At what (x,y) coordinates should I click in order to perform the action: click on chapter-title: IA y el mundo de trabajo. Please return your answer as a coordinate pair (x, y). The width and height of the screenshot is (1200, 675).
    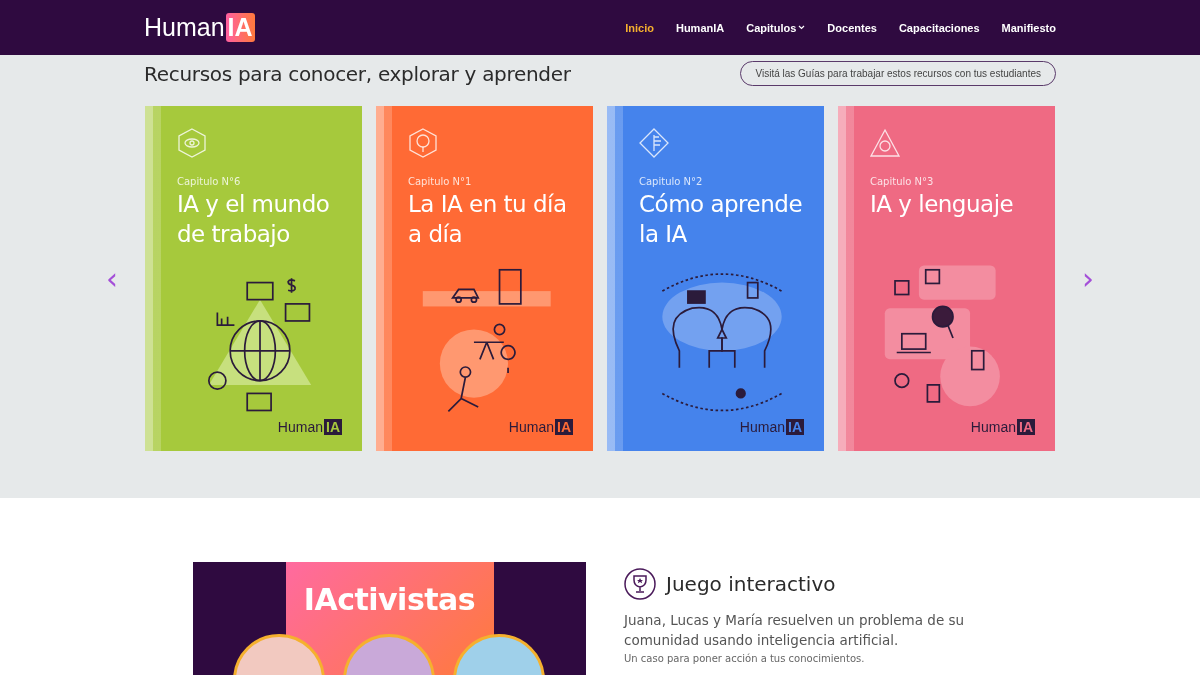
    Looking at the image, I should click on (254, 219).